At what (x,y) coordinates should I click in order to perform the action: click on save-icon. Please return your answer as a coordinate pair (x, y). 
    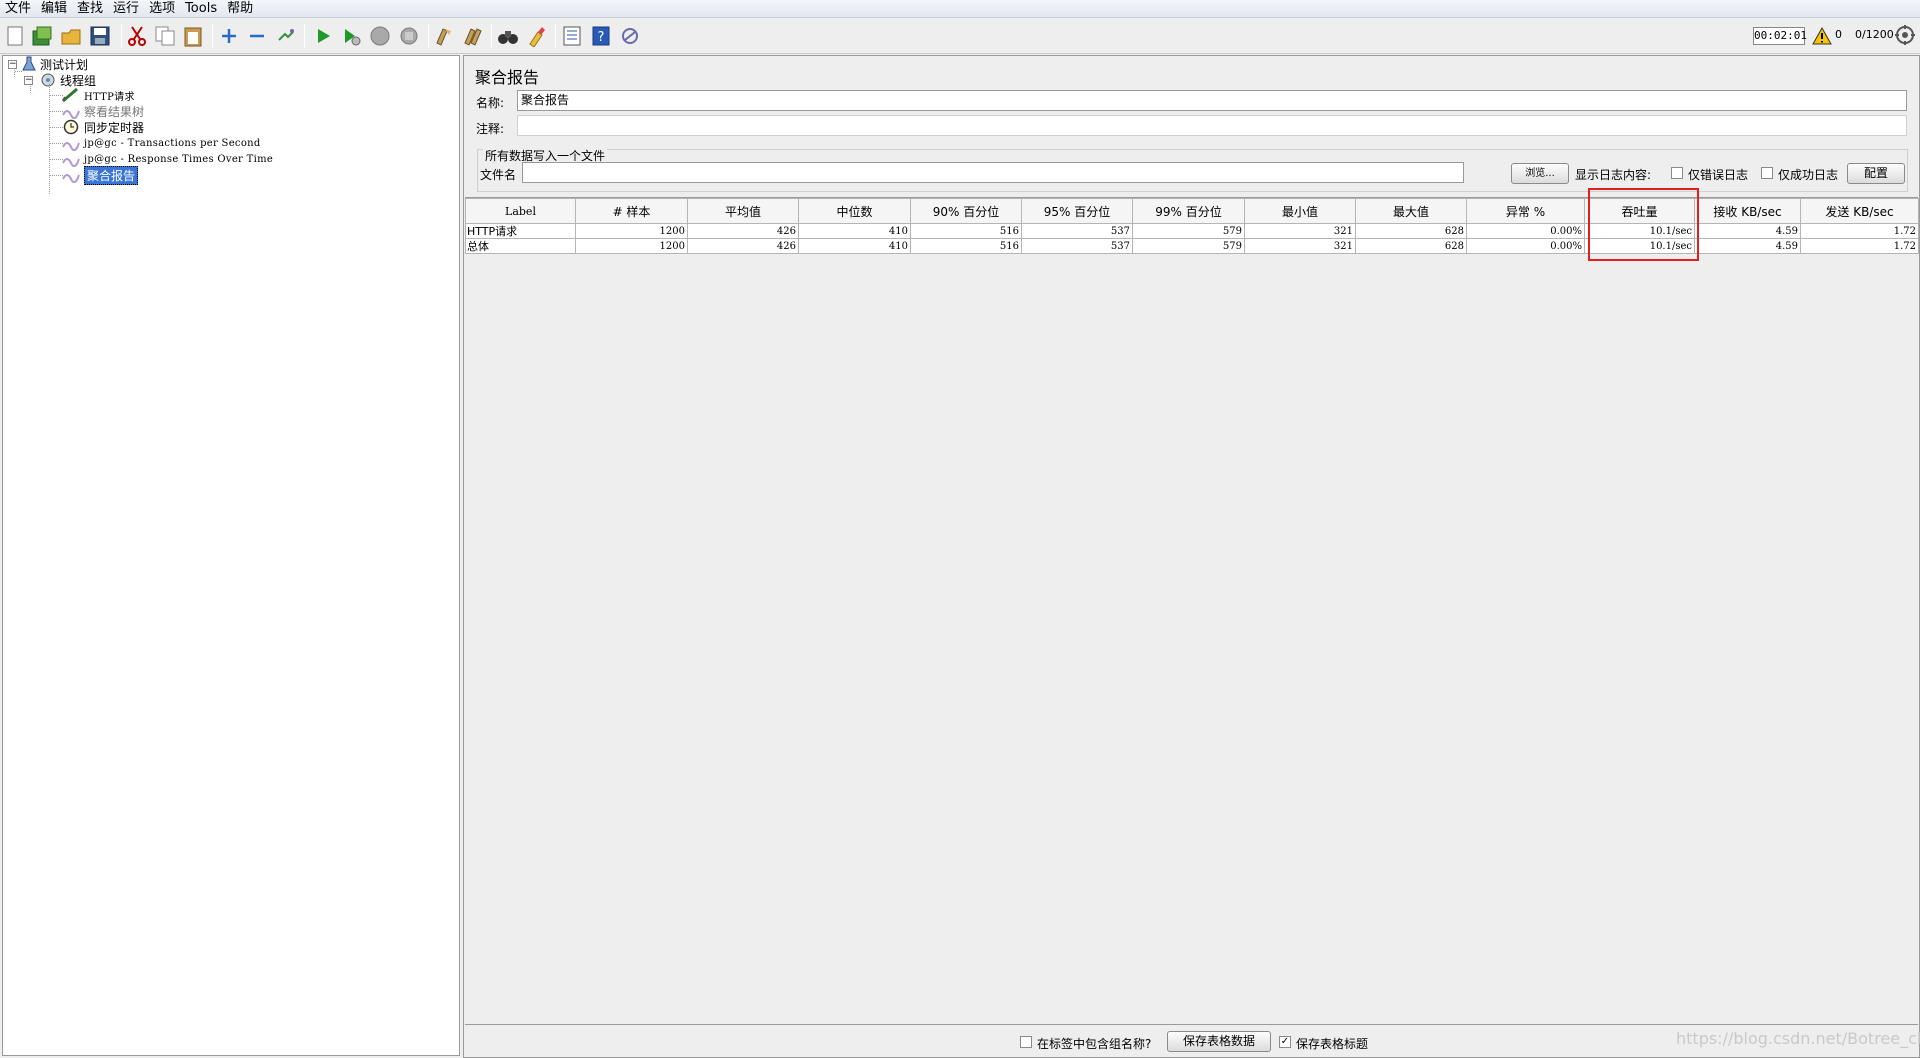
    Looking at the image, I should click on (100, 36).